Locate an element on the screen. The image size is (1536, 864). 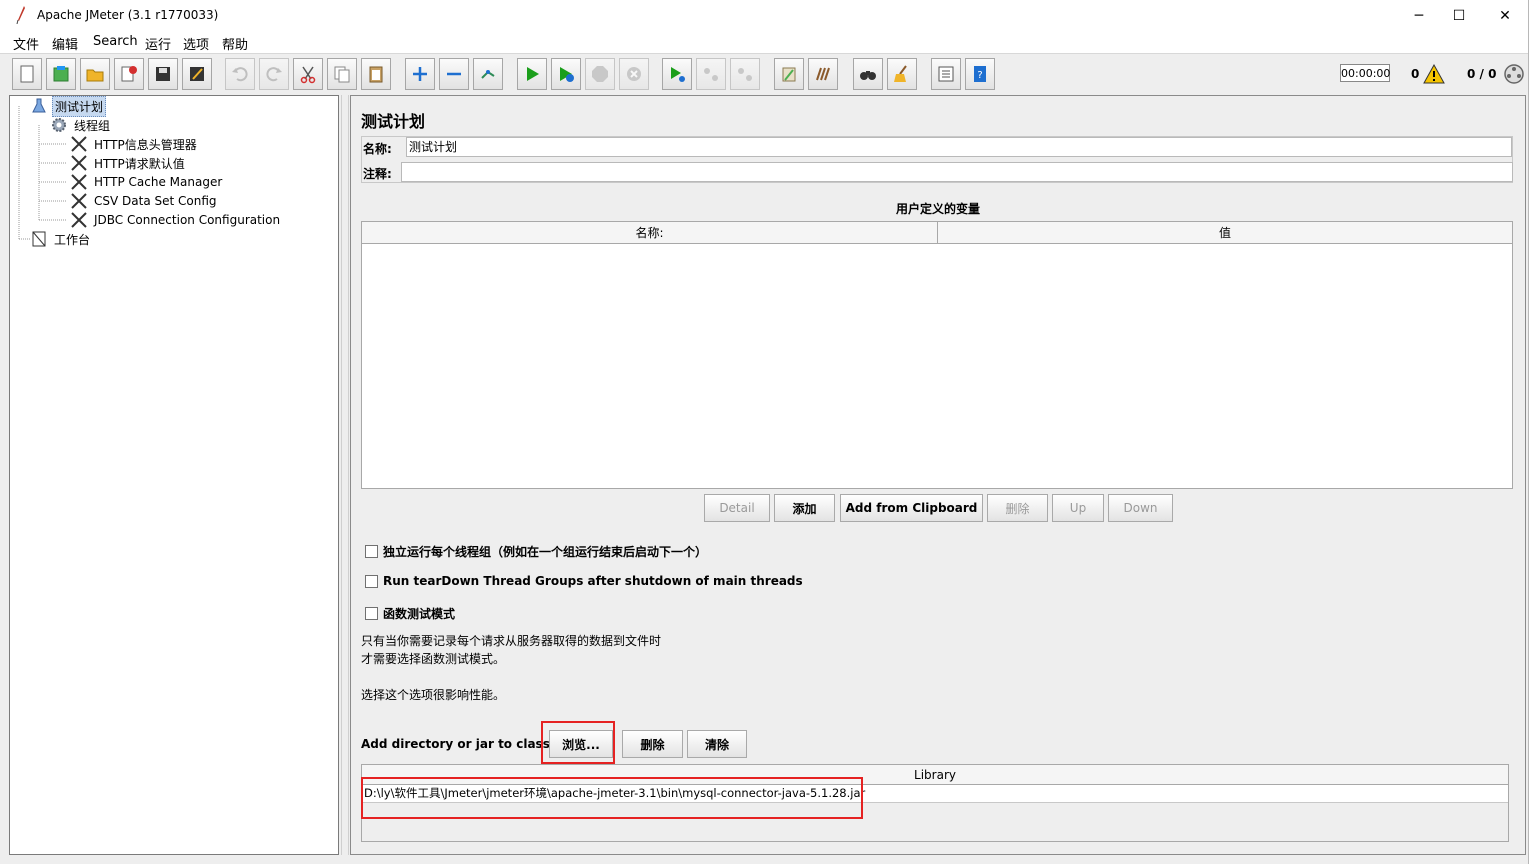
close-plan-button is located at coordinates (129, 74).